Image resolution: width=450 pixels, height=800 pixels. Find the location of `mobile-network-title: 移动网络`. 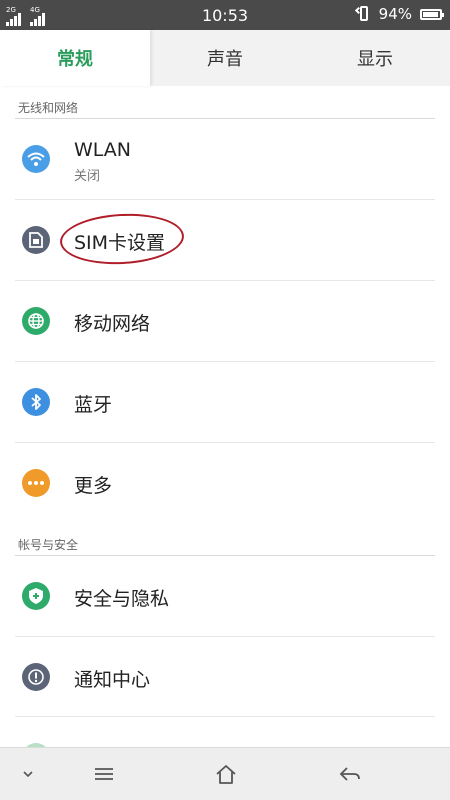

mobile-network-title: 移动网络 is located at coordinates (112, 324).